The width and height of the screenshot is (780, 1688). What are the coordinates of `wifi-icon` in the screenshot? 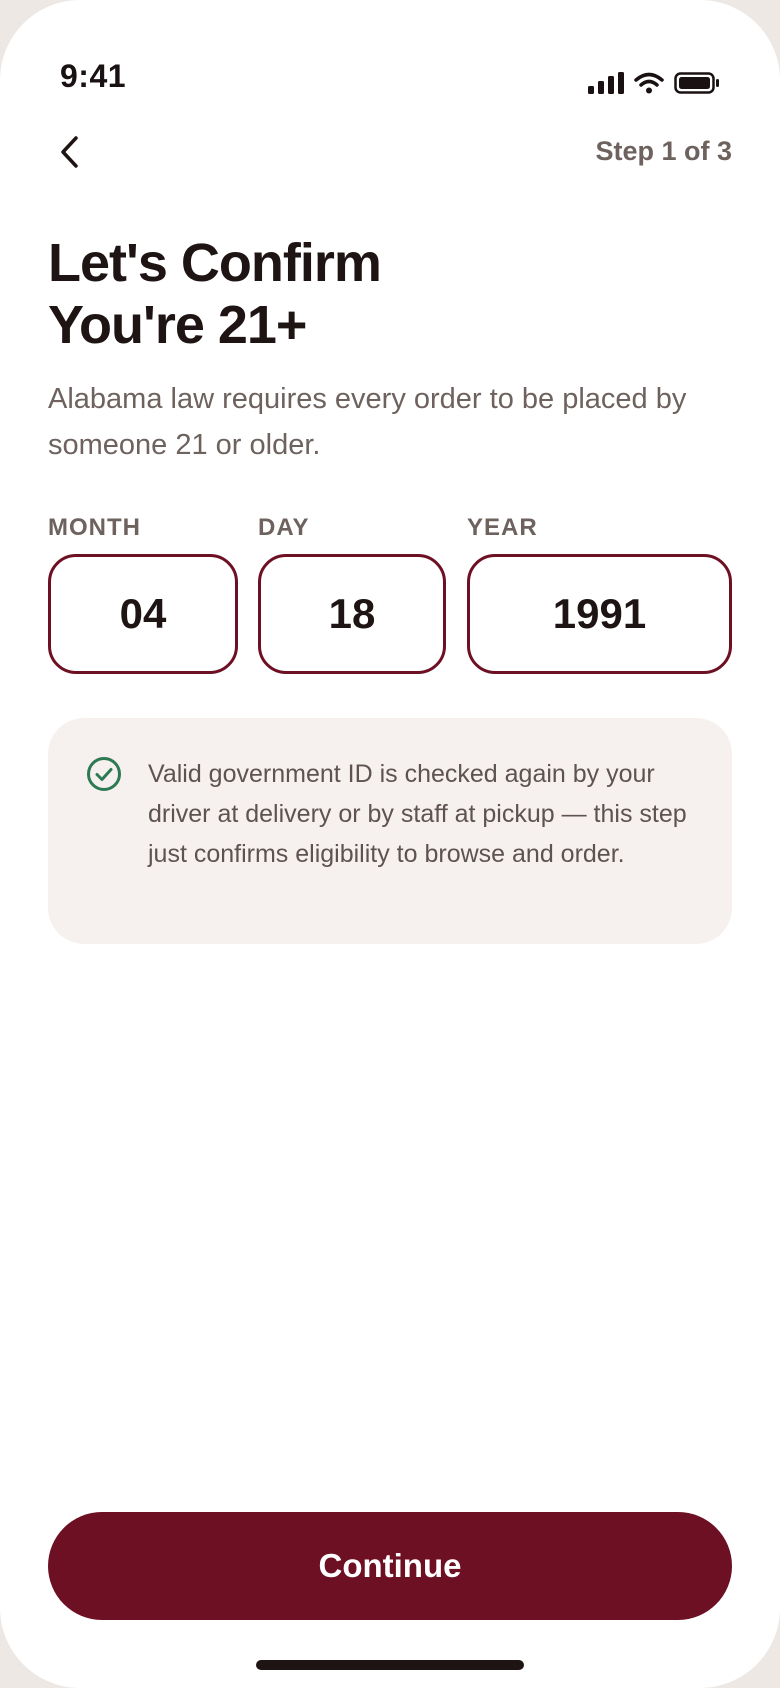 It's located at (649, 83).